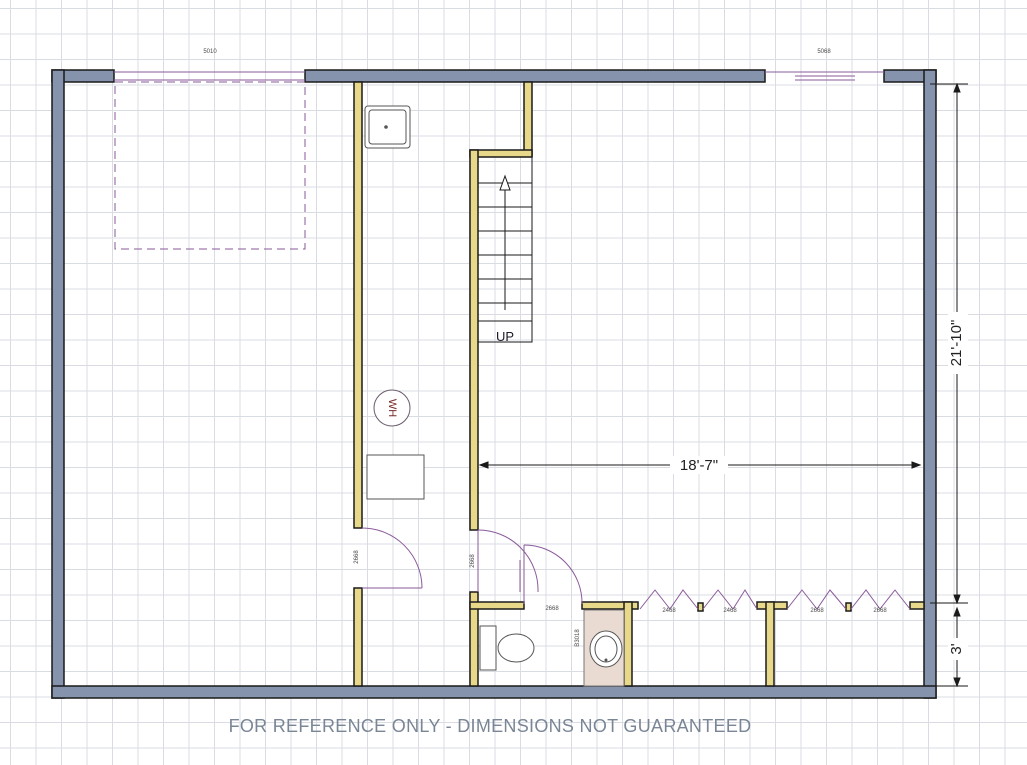 The width and height of the screenshot is (1027, 765). I want to click on toilet, so click(507, 648).